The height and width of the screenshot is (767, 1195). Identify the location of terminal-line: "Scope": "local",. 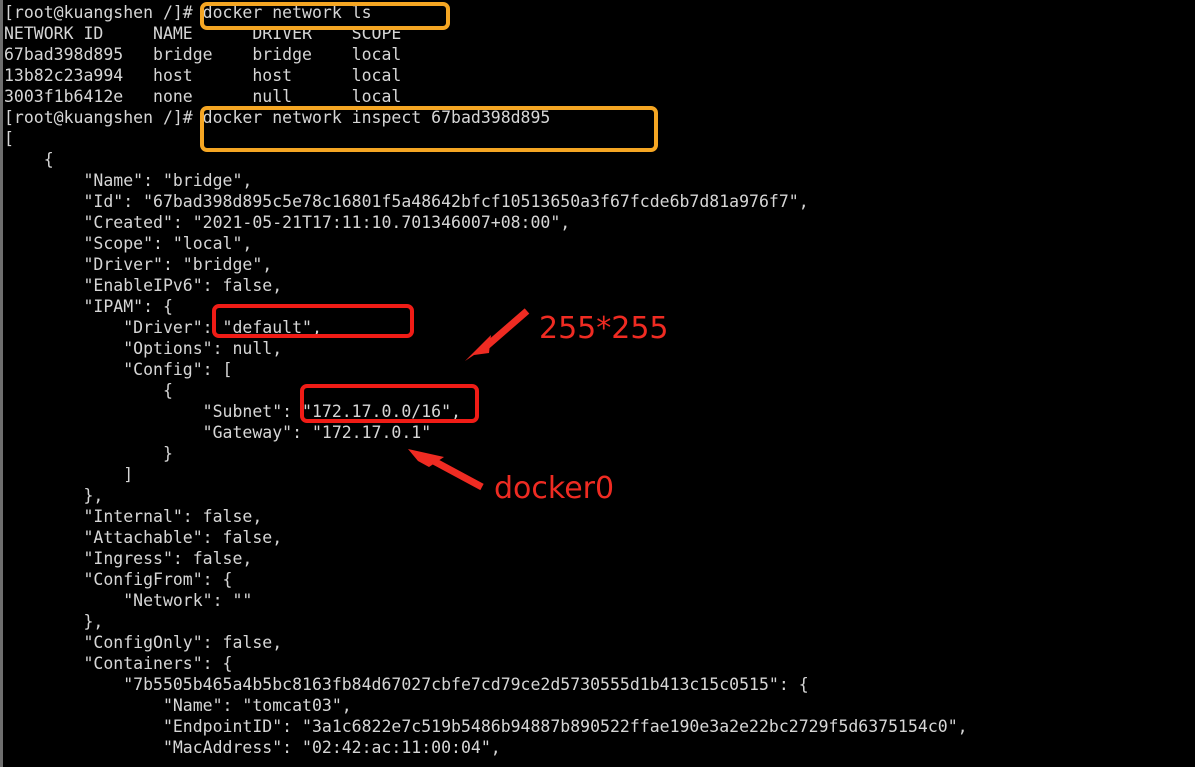
(128, 243).